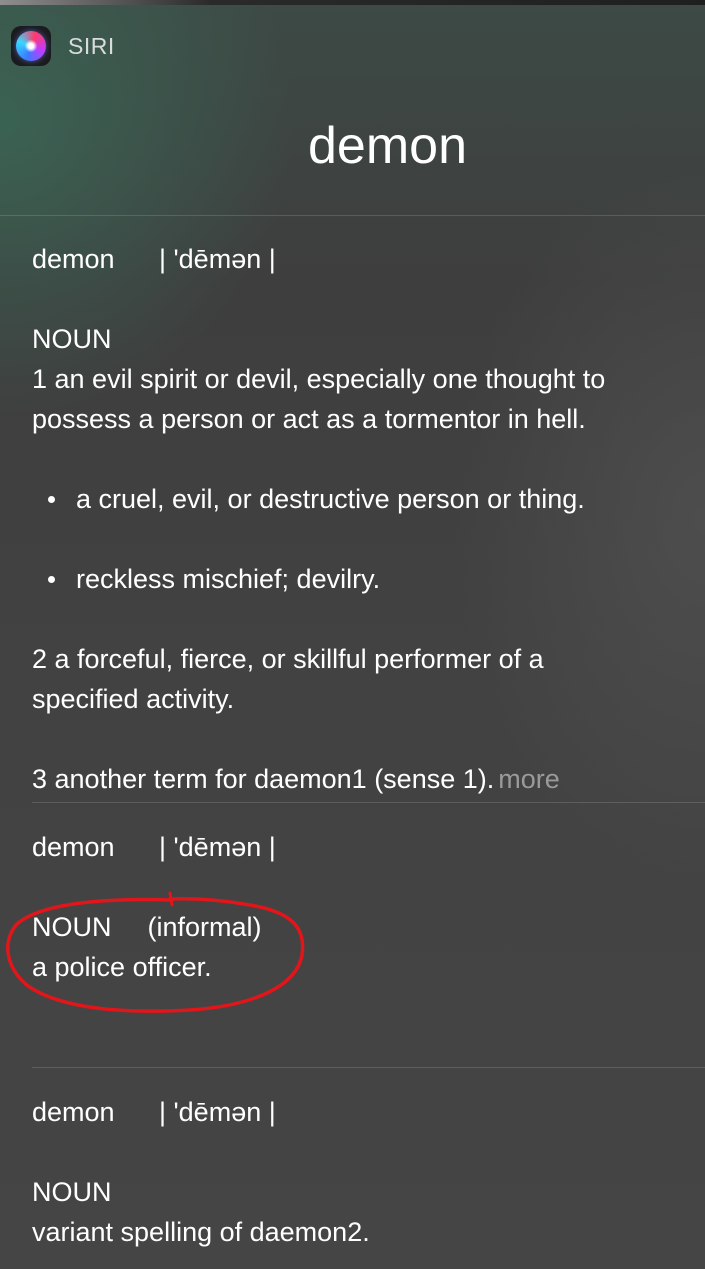 Image resolution: width=705 pixels, height=1269 pixels. Describe the element at coordinates (201, 1232) in the screenshot. I see `entry-3-definition: variant spelling of daemon2.` at that location.